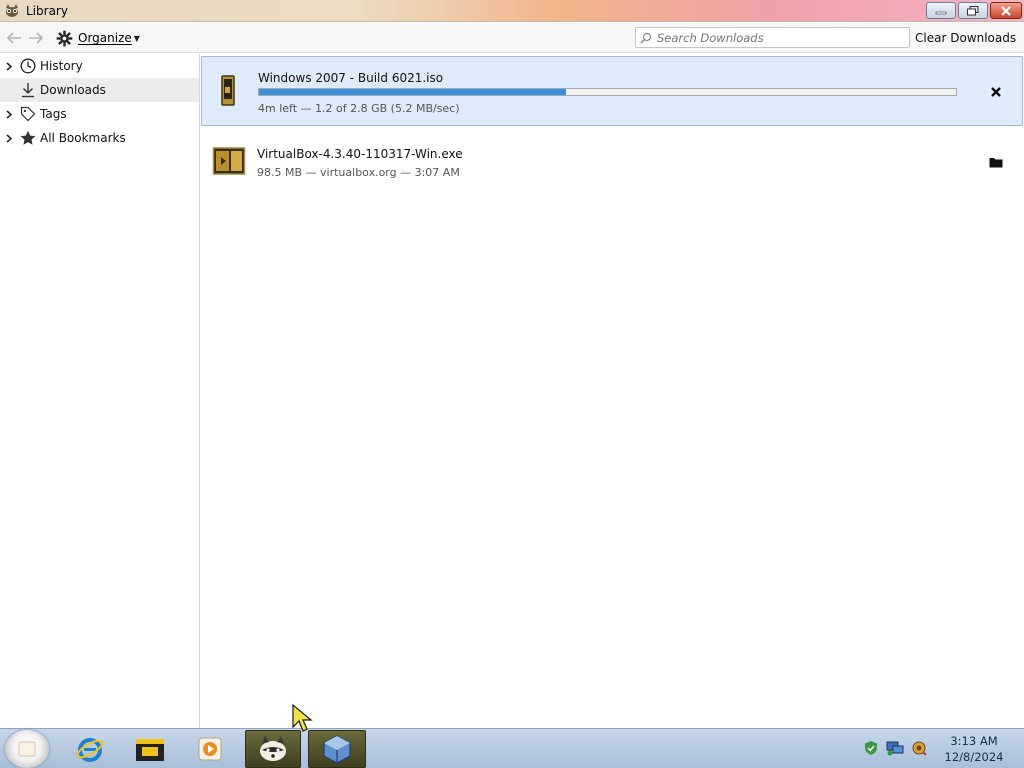 The height and width of the screenshot is (768, 1024). What do you see at coordinates (512, 11) in the screenshot?
I see `title-bar: Library` at bounding box center [512, 11].